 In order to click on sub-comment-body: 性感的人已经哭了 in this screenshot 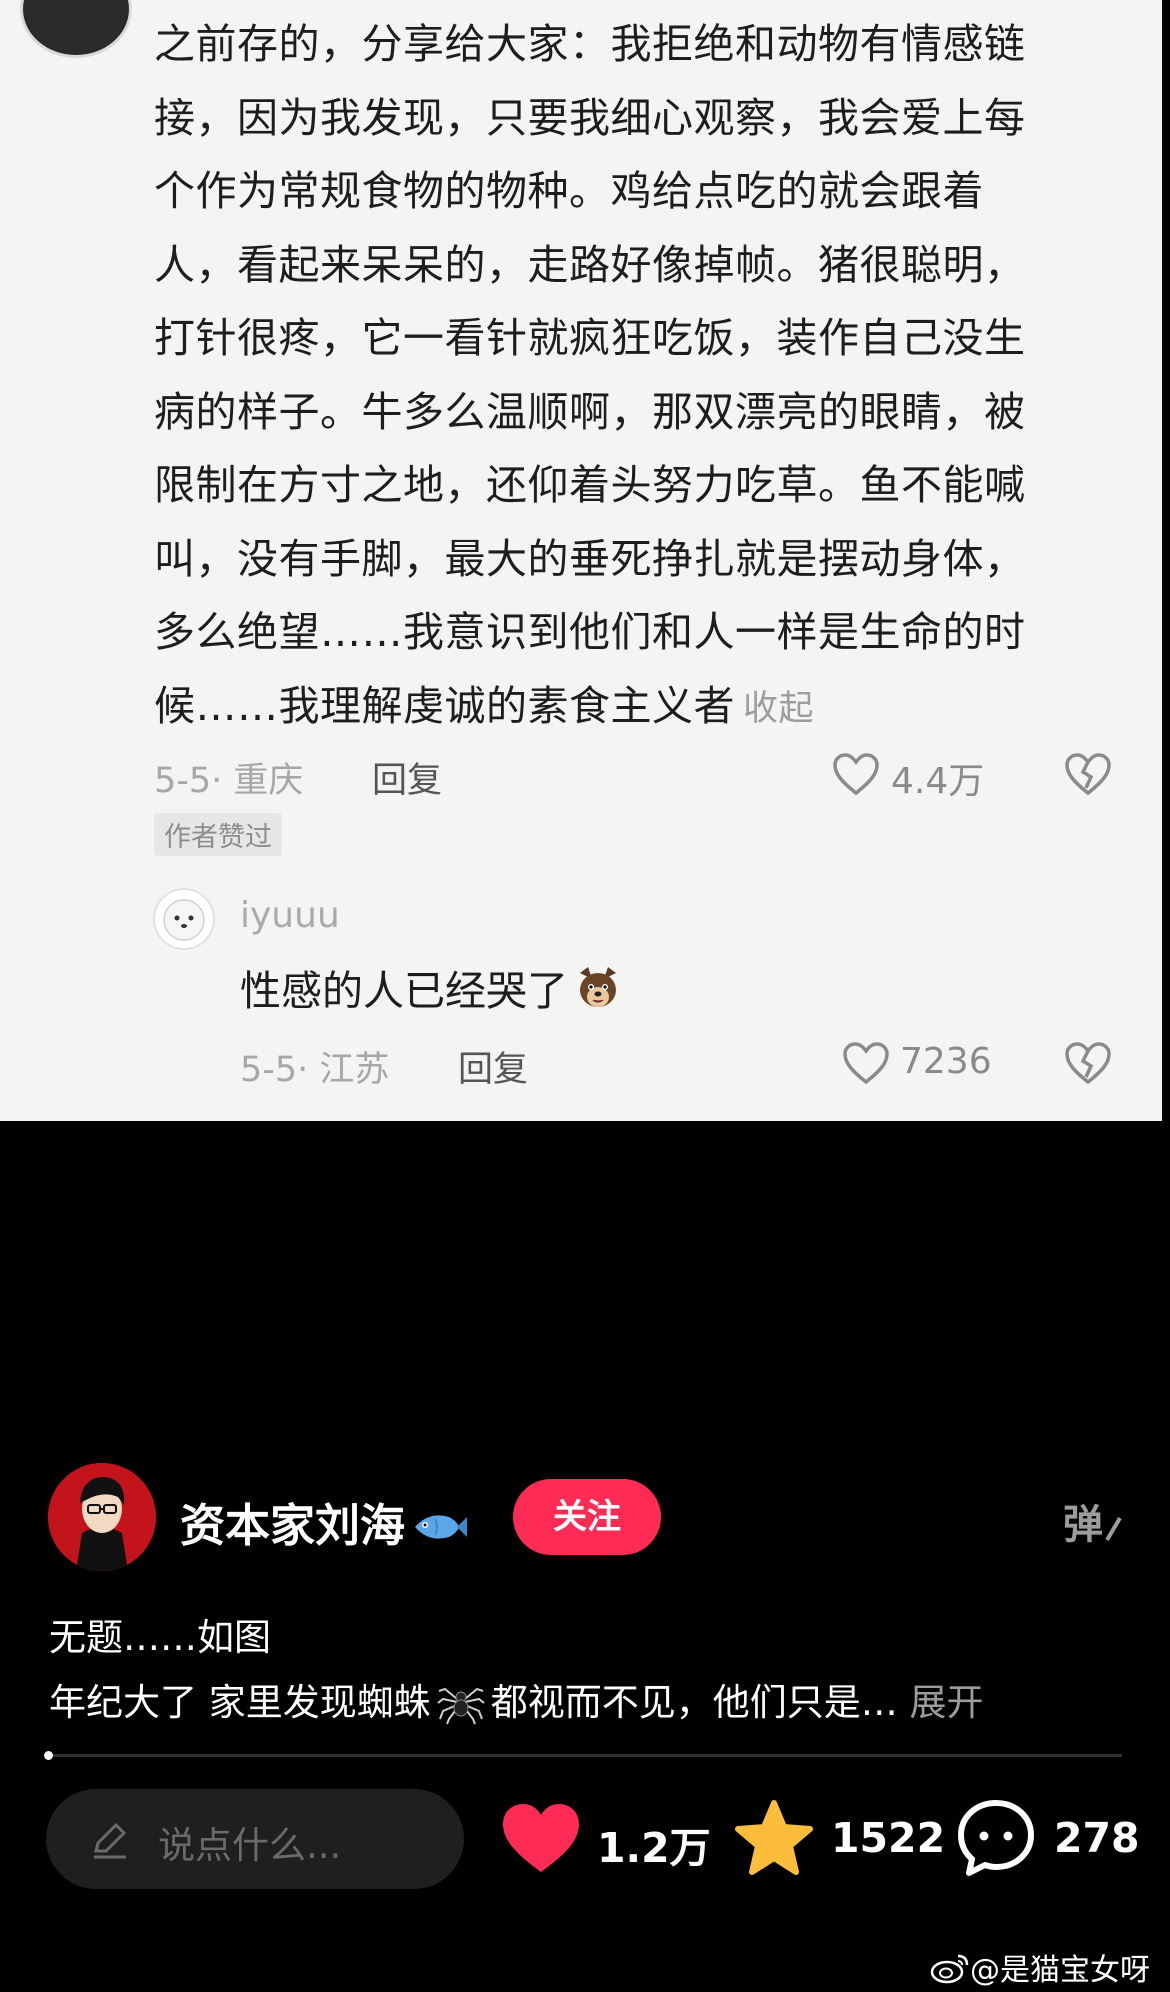, I will do `click(431, 987)`.